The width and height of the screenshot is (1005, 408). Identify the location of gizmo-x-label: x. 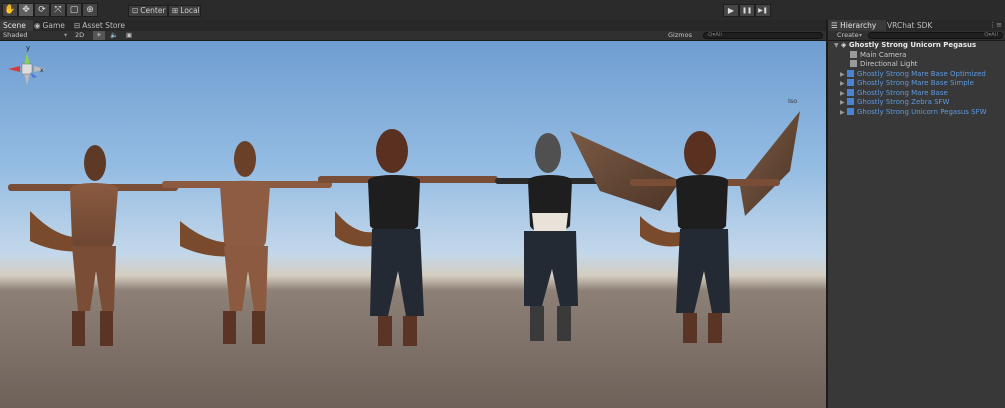
(42, 70).